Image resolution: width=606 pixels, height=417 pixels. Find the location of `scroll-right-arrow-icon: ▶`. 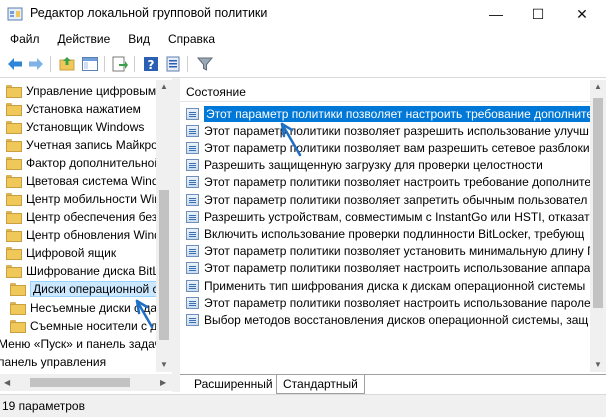

scroll-right-arrow-icon: ▶ is located at coordinates (163, 382).